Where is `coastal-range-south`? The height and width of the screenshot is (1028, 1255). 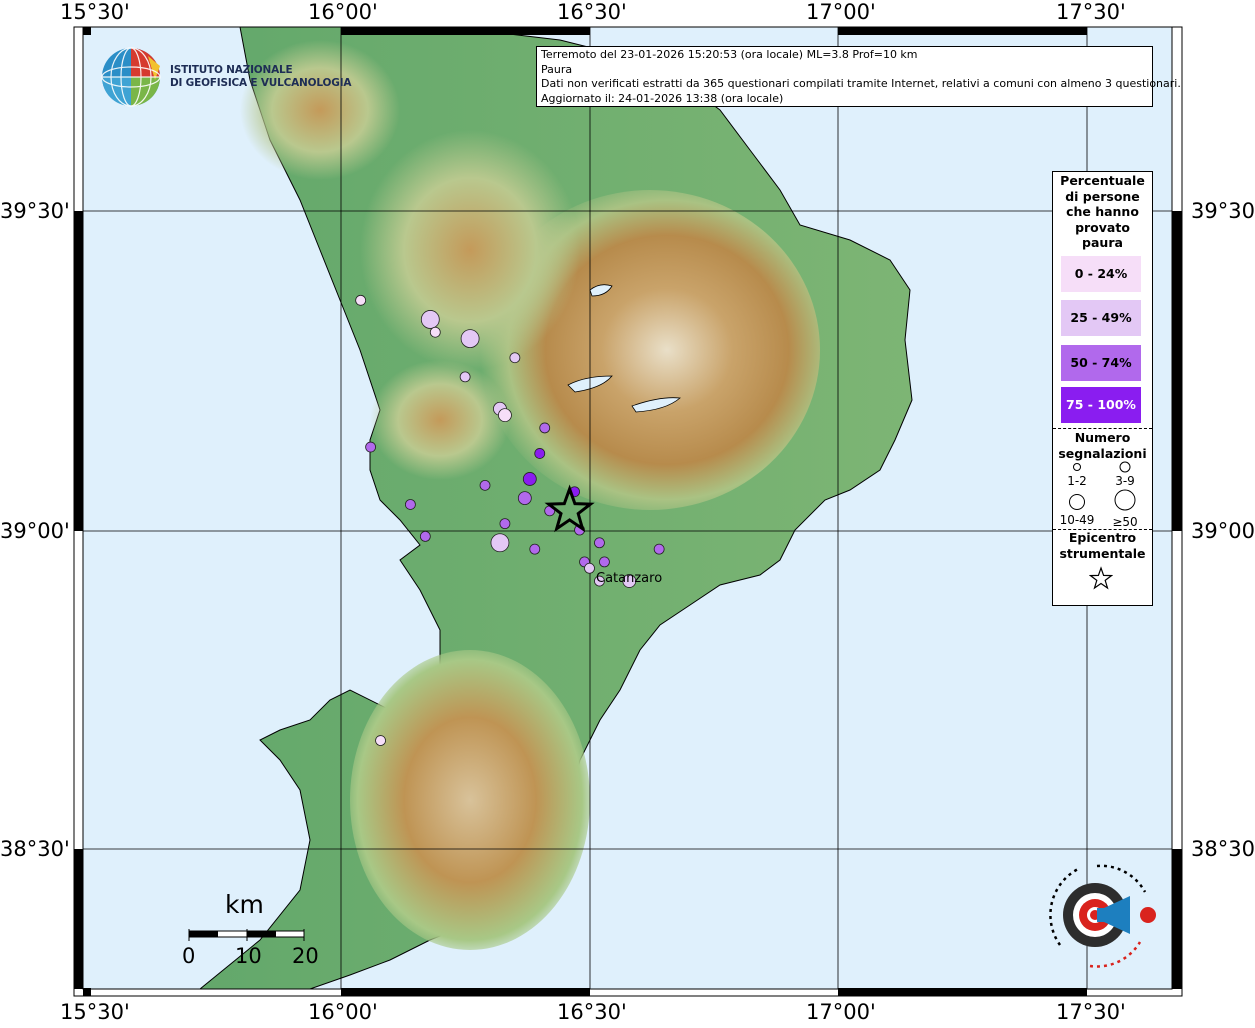 coastal-range-south is located at coordinates (440, 420).